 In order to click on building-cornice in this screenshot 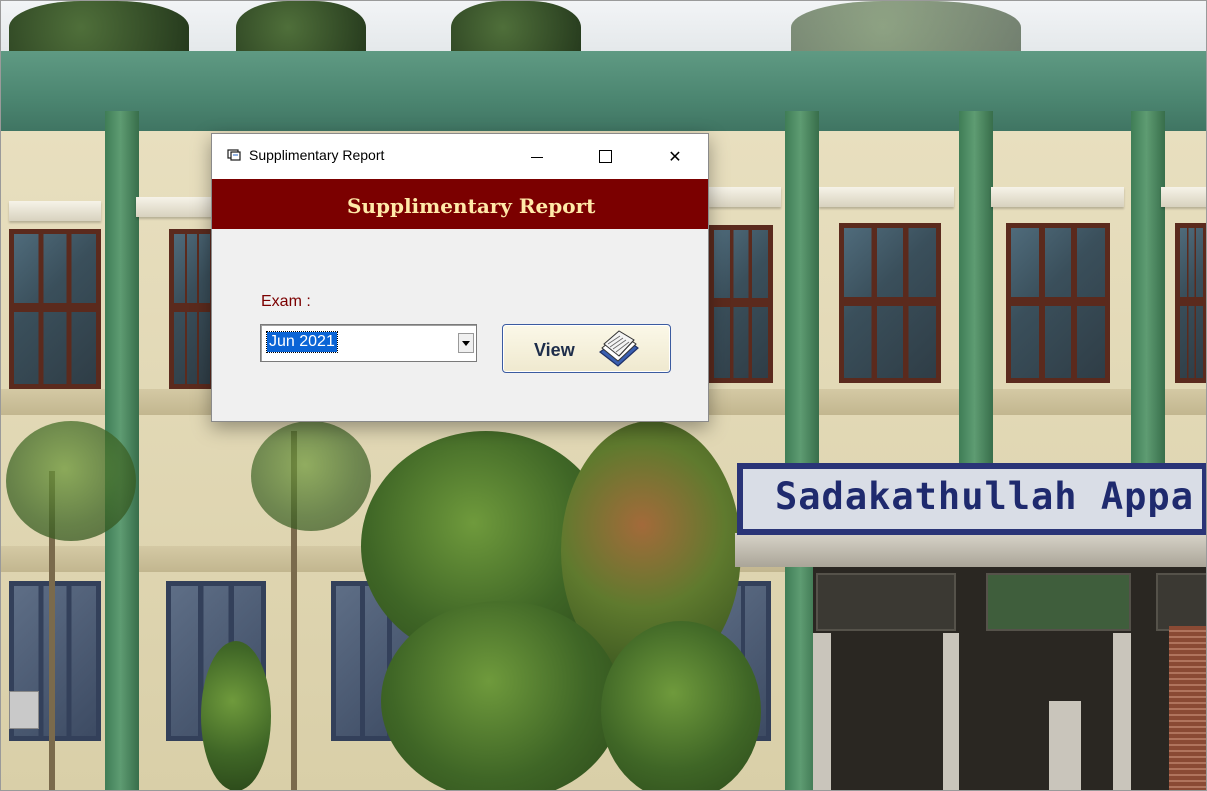, I will do `click(603, 92)`.